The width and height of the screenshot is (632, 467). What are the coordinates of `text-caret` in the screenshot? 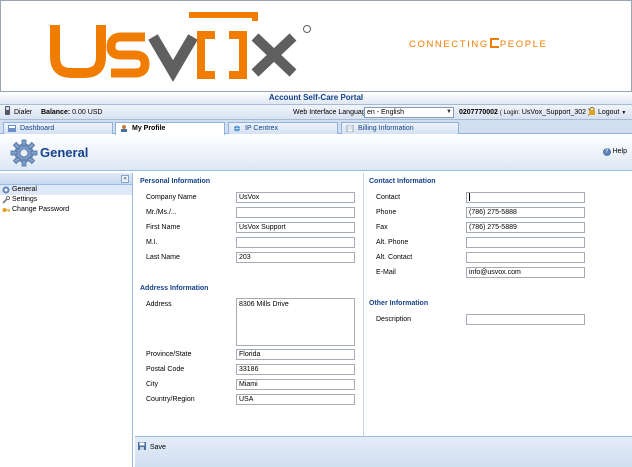 It's located at (469, 197).